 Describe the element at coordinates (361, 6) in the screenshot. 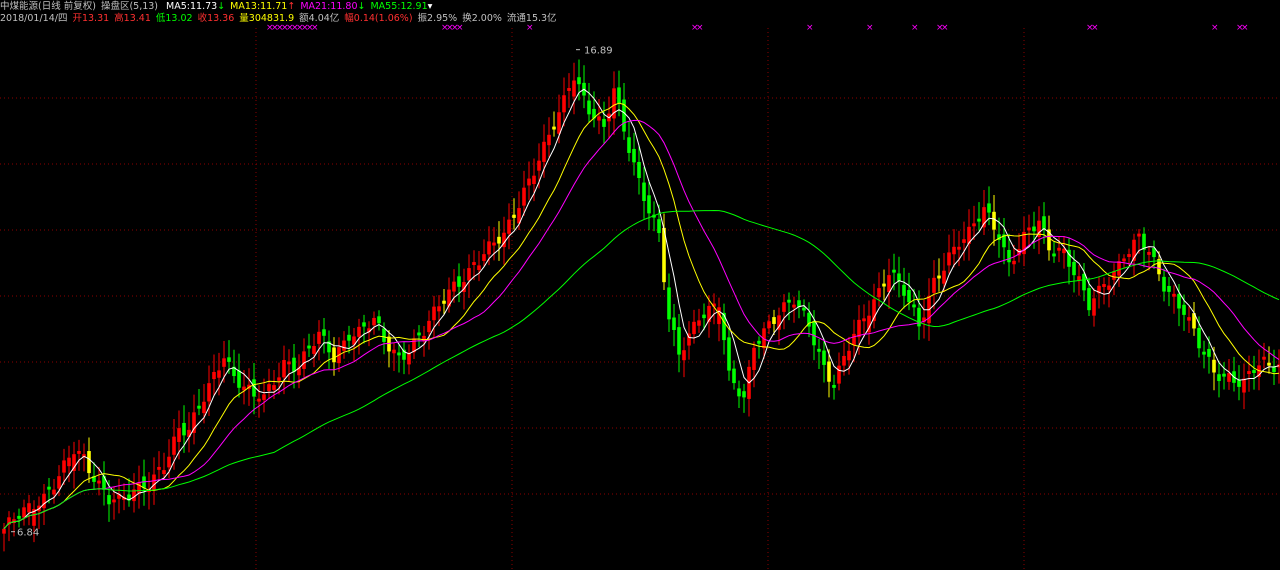

I see `ma-trend-arrow-icon: ↓` at that location.